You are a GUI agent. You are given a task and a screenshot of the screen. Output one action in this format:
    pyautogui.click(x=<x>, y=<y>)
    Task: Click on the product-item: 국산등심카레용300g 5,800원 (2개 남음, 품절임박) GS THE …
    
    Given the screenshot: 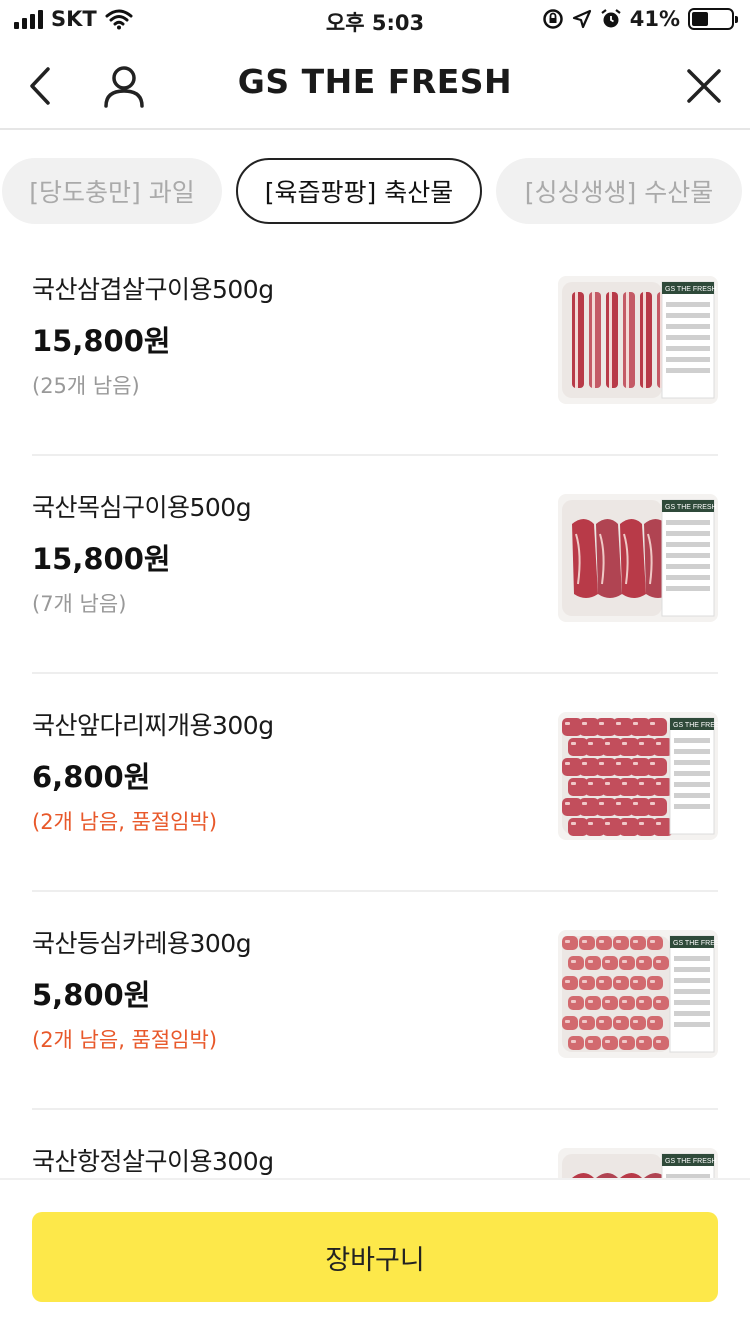 What is the action you would take?
    pyautogui.click(x=375, y=1001)
    